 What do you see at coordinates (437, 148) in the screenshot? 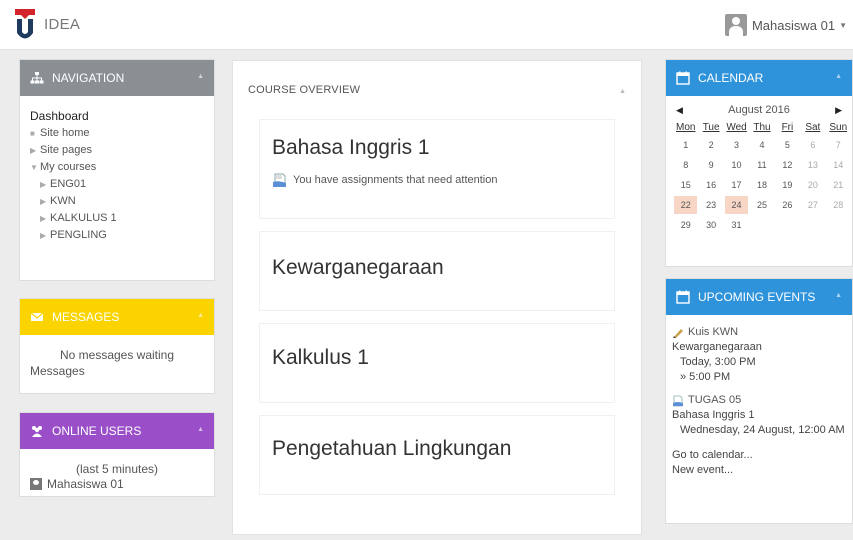
I see `course-name: Bahasa Inggris 1` at bounding box center [437, 148].